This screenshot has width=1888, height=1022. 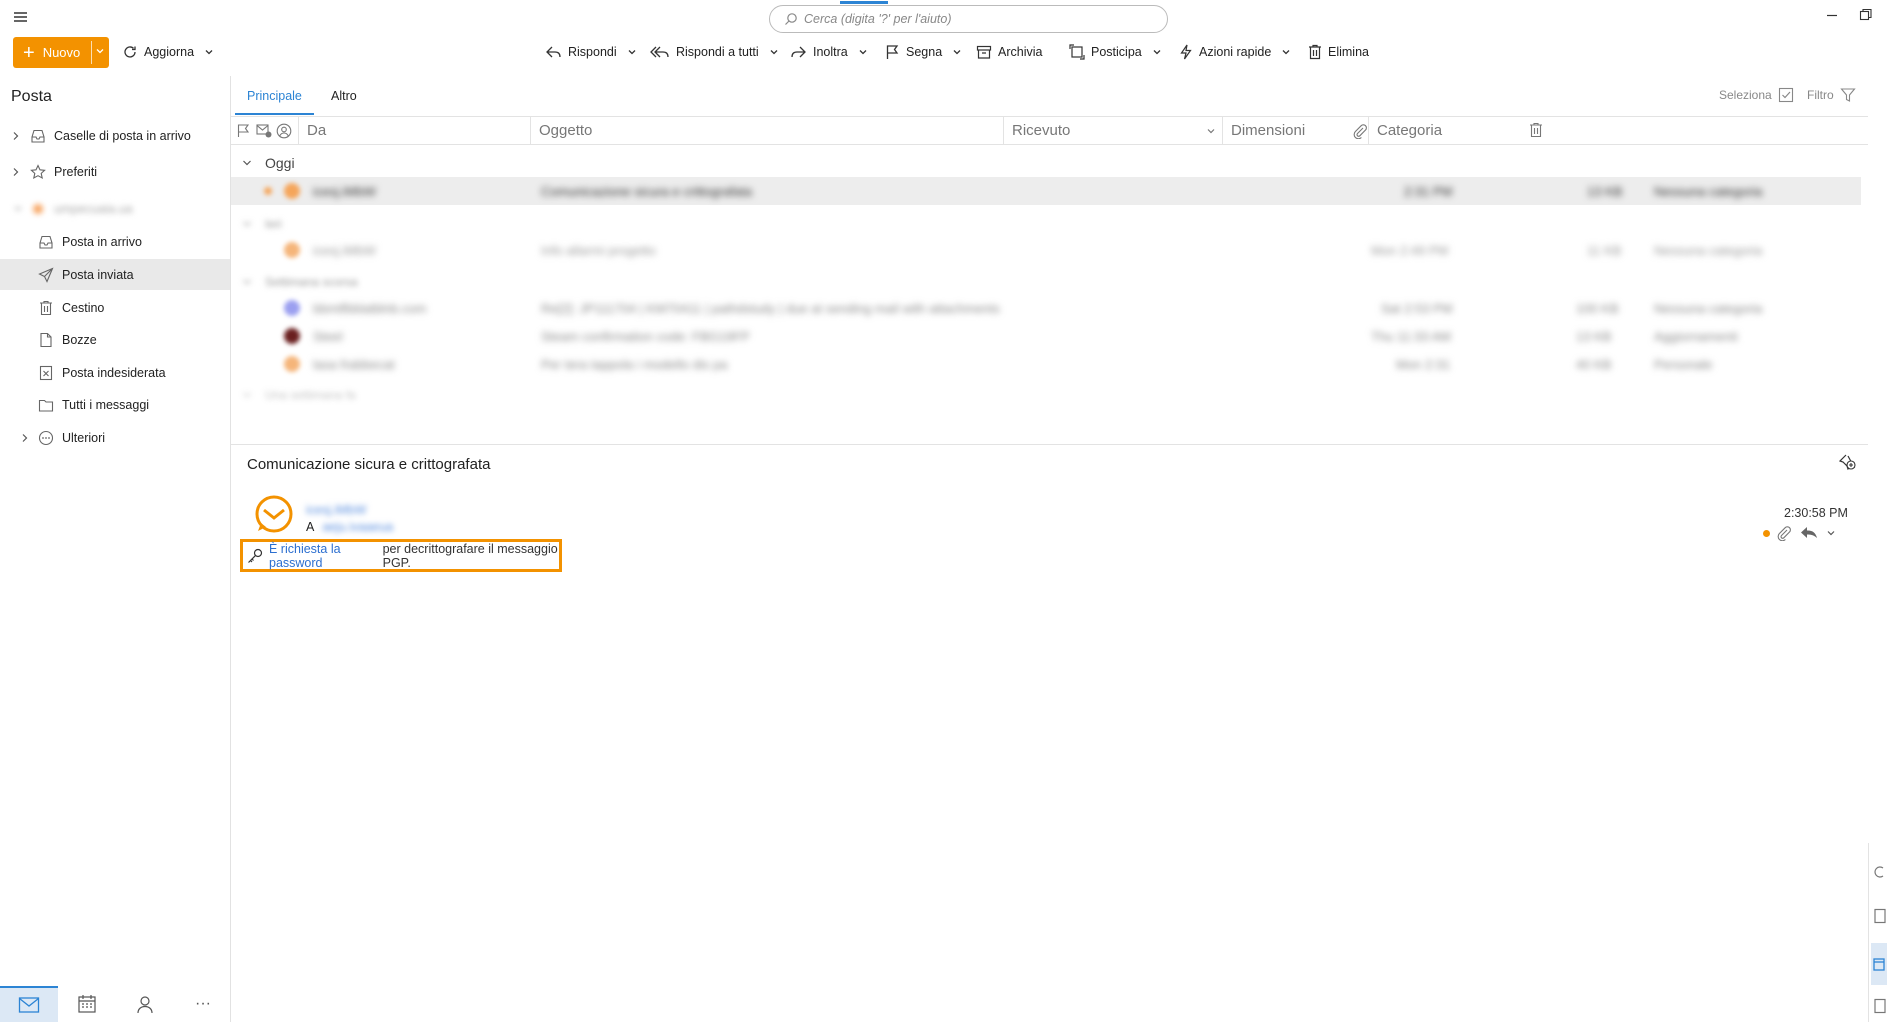 What do you see at coordinates (414, 130) in the screenshot?
I see `column-from: Da` at bounding box center [414, 130].